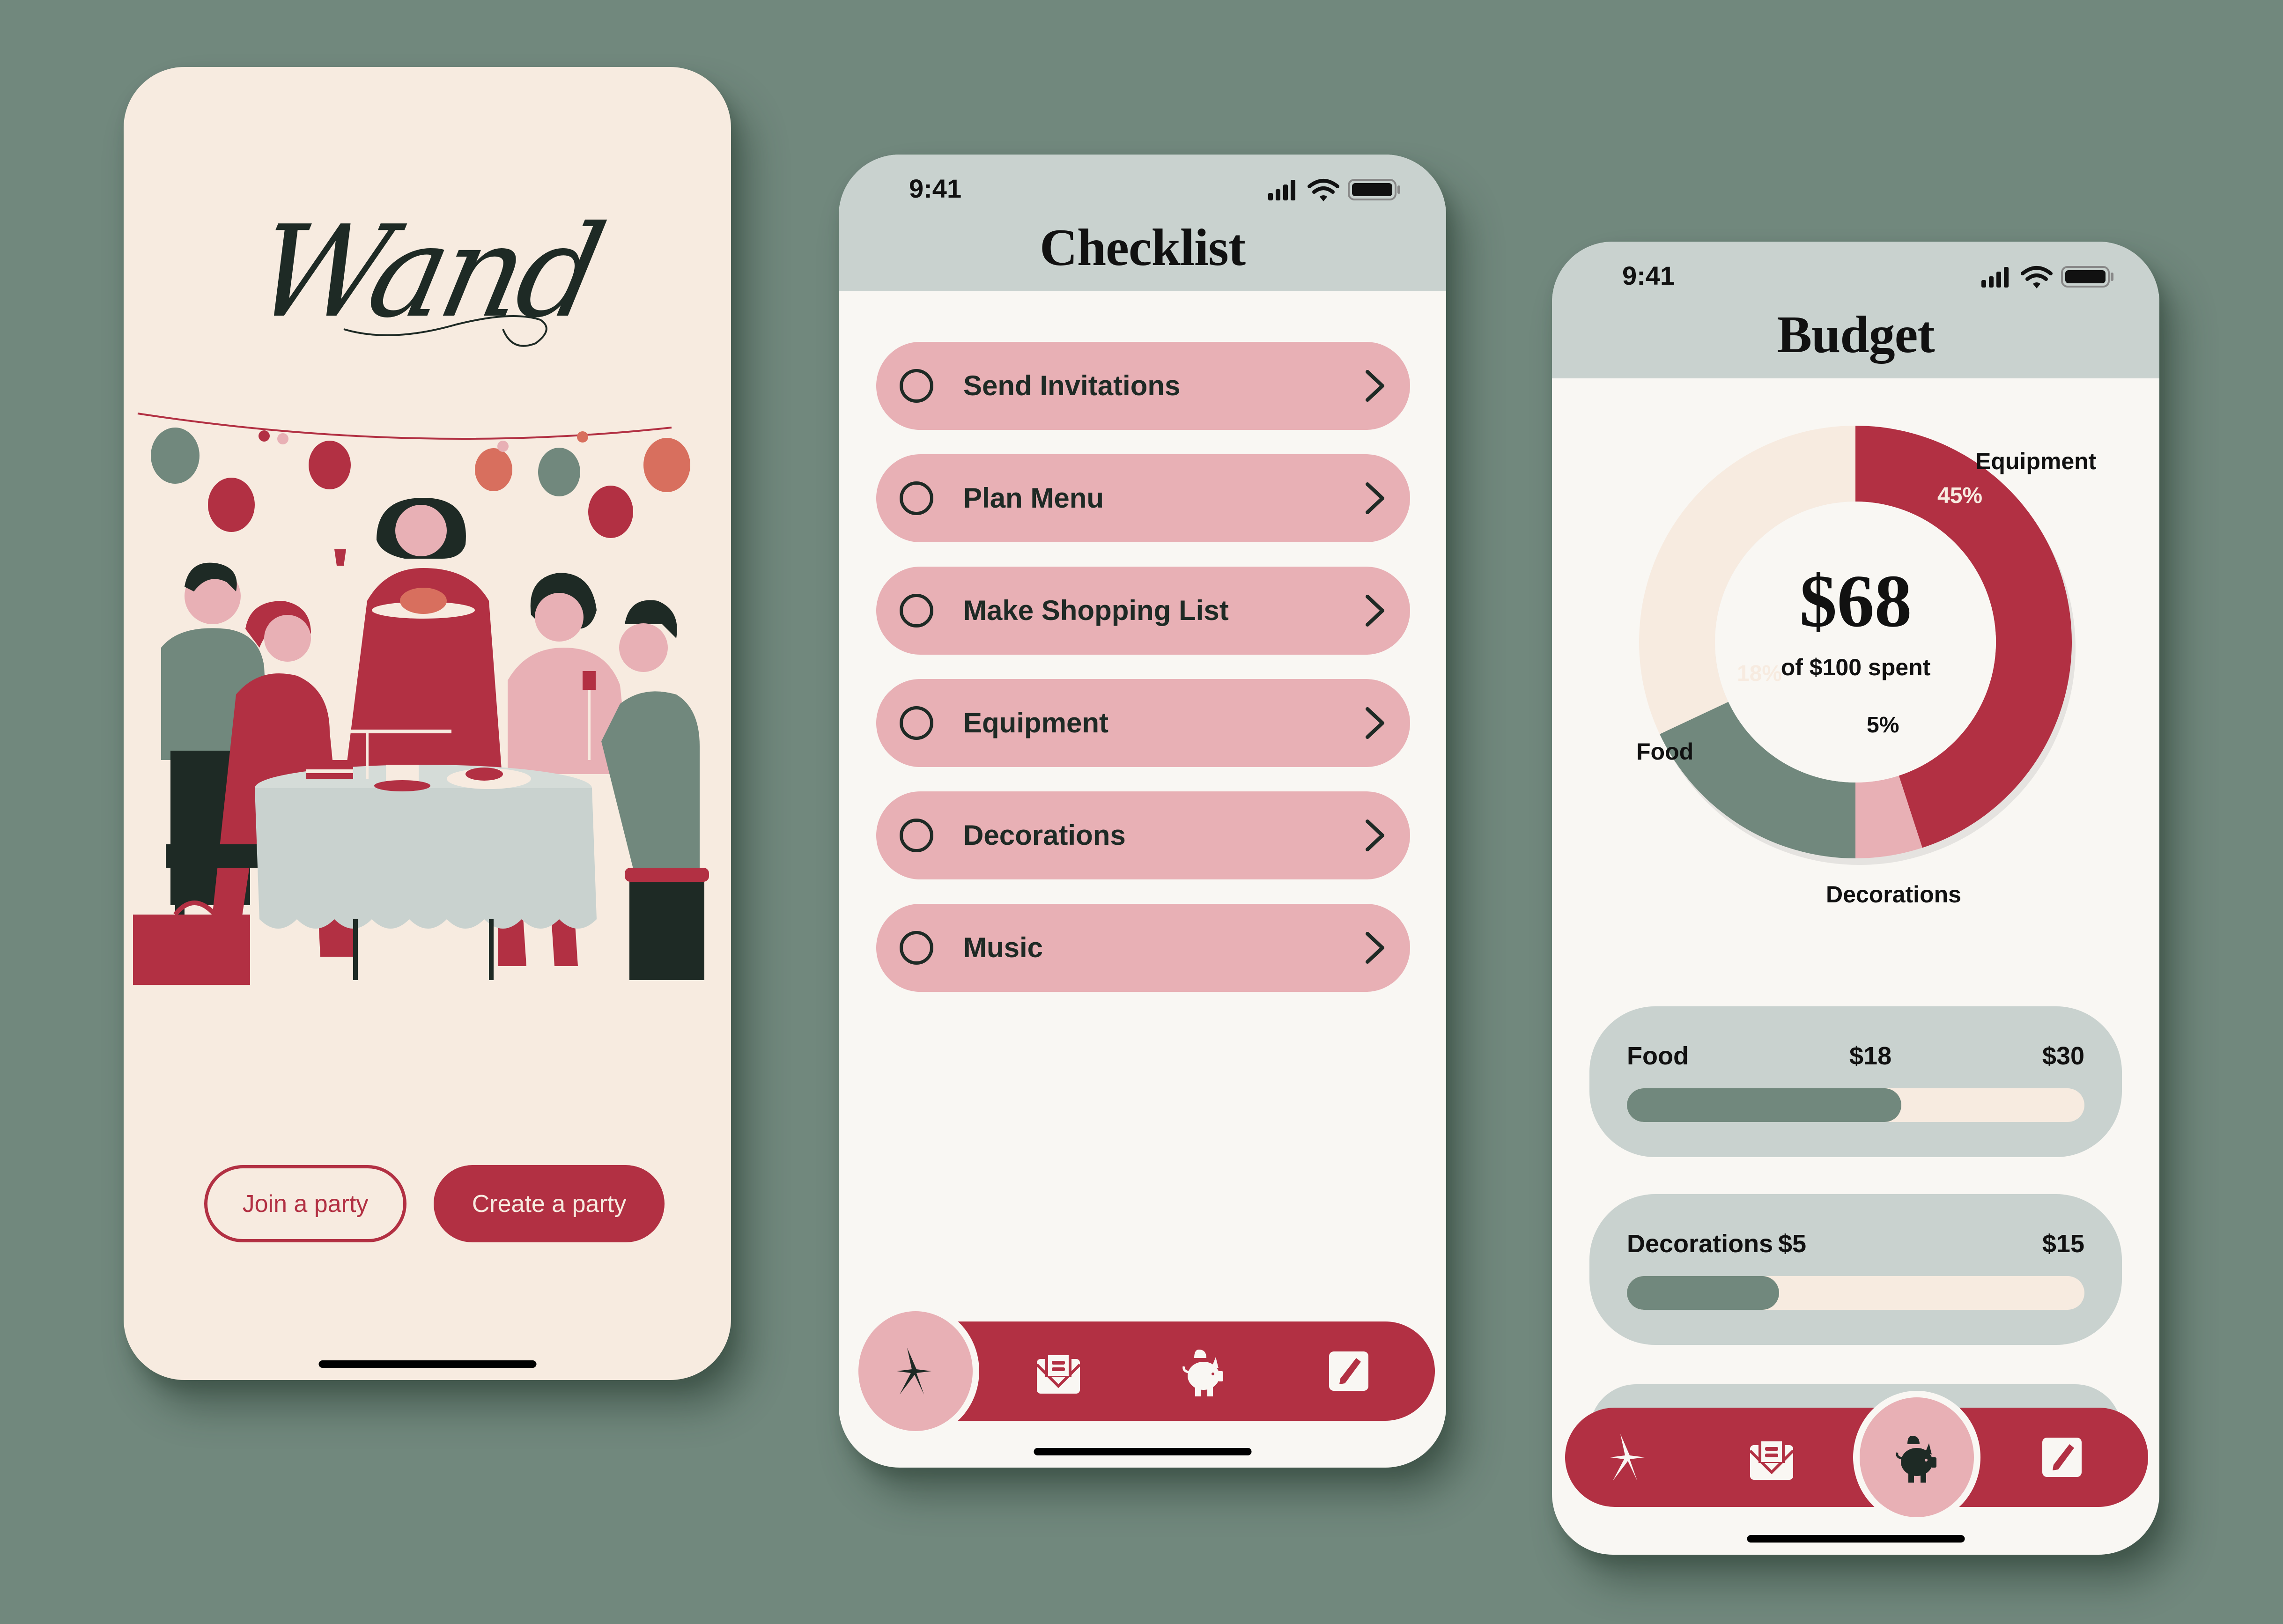 The width and height of the screenshot is (2283, 1624). Describe the element at coordinates (1072, 385) in the screenshot. I see `checklist-item-label: Send Invitations` at that location.